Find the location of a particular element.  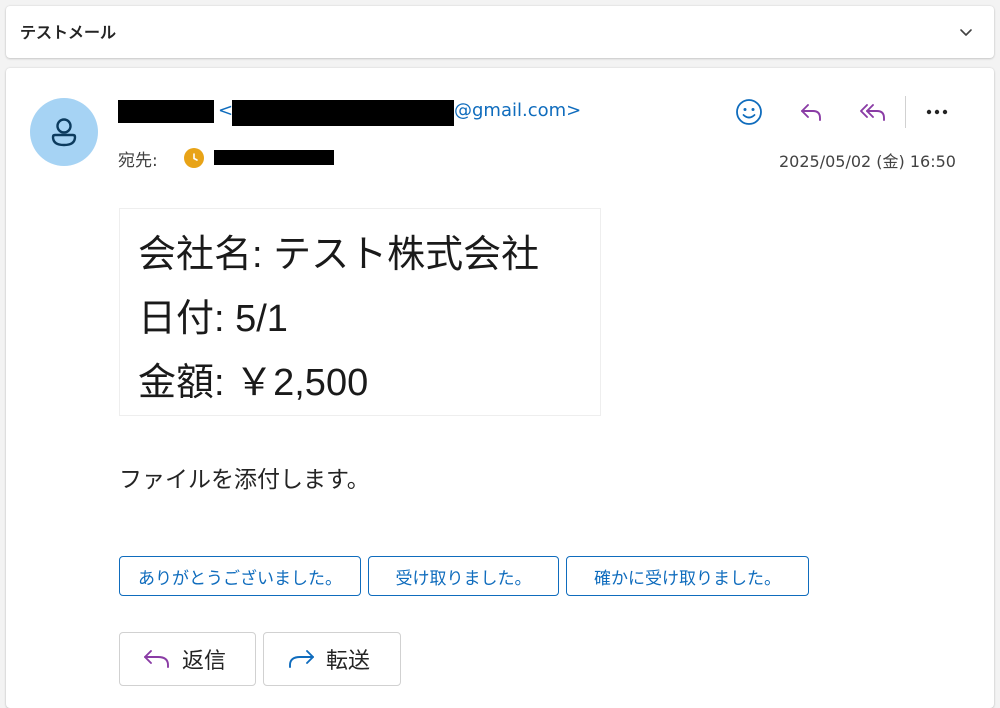

body-company-line: 会社名: テスト株式会社 is located at coordinates (339, 255).